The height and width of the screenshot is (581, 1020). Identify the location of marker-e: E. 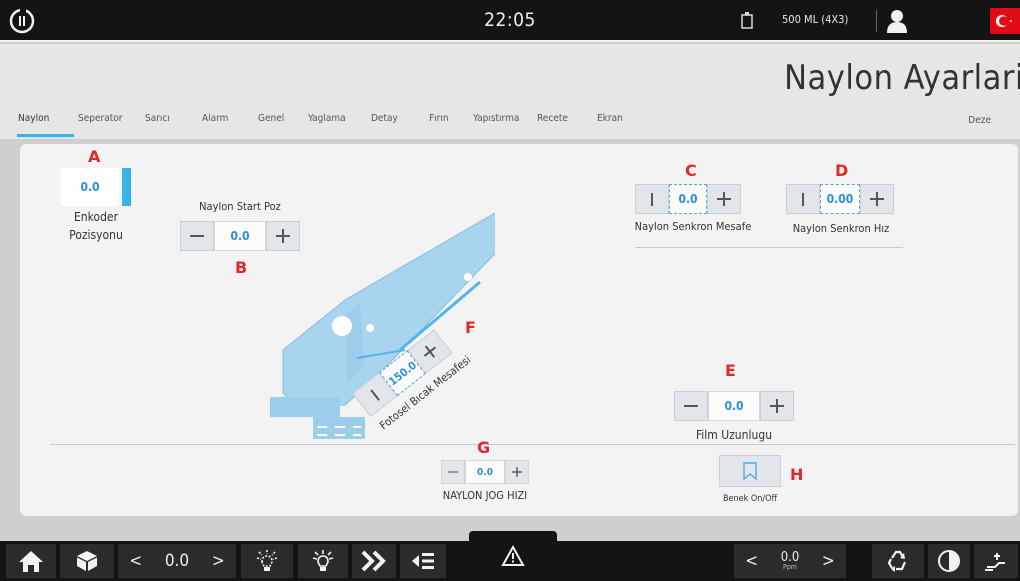
(730, 370).